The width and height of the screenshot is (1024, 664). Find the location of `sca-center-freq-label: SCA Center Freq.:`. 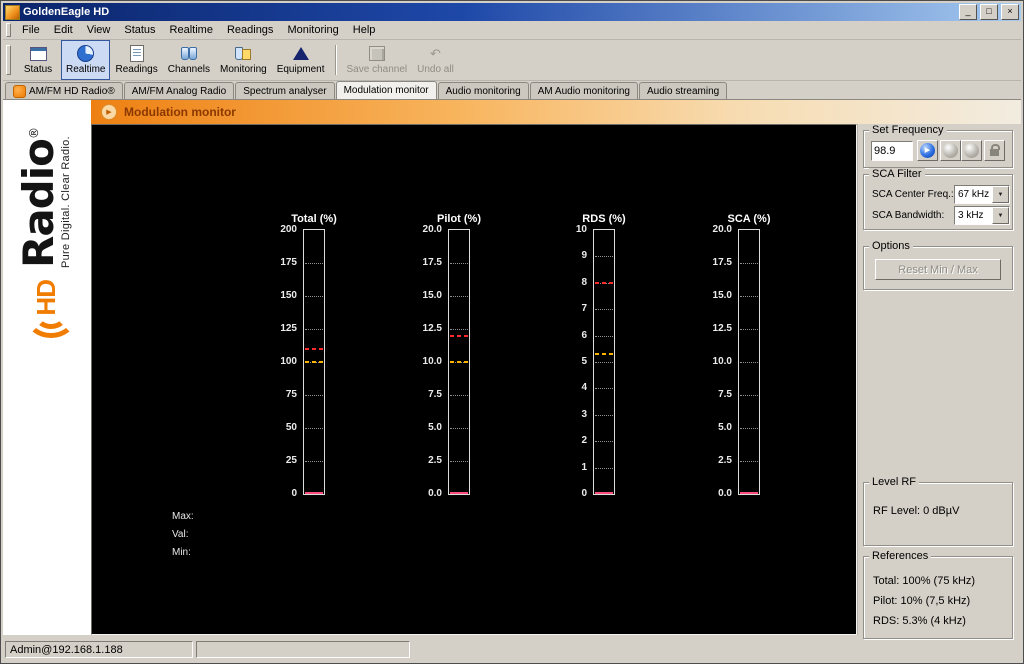

sca-center-freq-label: SCA Center Freq.: is located at coordinates (913, 194).